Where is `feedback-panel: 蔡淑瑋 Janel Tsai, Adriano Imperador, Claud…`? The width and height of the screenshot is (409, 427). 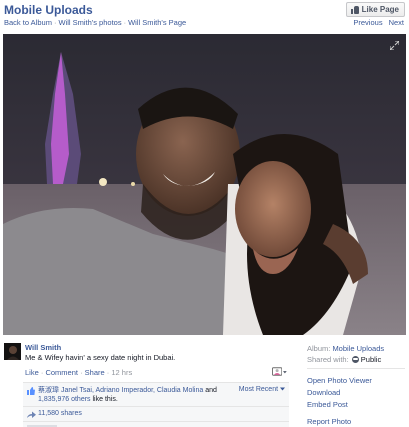
feedback-panel: 蔡淑瑋 Janel Tsai, Adriano Imperador, Claud… is located at coordinates (156, 404).